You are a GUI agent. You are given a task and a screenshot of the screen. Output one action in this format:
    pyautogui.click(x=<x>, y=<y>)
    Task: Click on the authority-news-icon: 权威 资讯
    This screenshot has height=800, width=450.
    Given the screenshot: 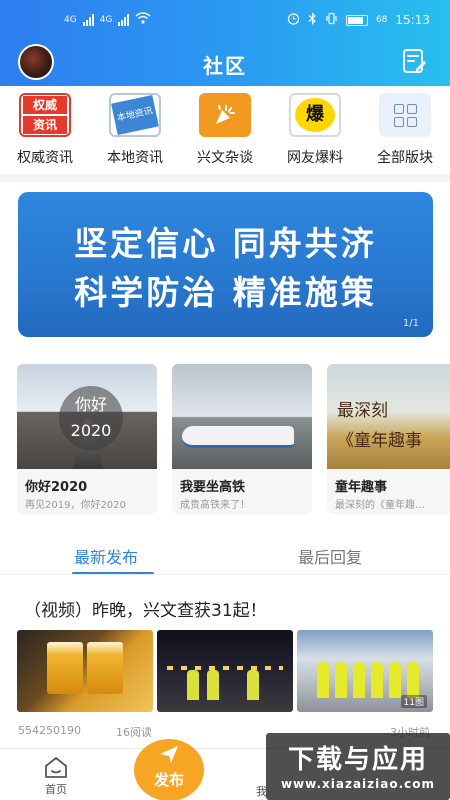 What is the action you would take?
    pyautogui.click(x=45, y=115)
    